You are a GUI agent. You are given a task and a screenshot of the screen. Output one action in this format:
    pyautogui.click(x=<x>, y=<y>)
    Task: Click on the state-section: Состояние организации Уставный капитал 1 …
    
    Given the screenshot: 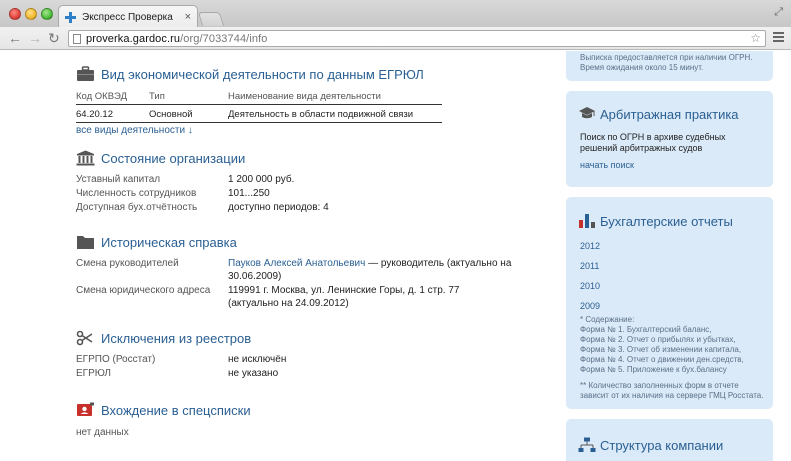 What is the action you would take?
    pyautogui.click(x=202, y=181)
    